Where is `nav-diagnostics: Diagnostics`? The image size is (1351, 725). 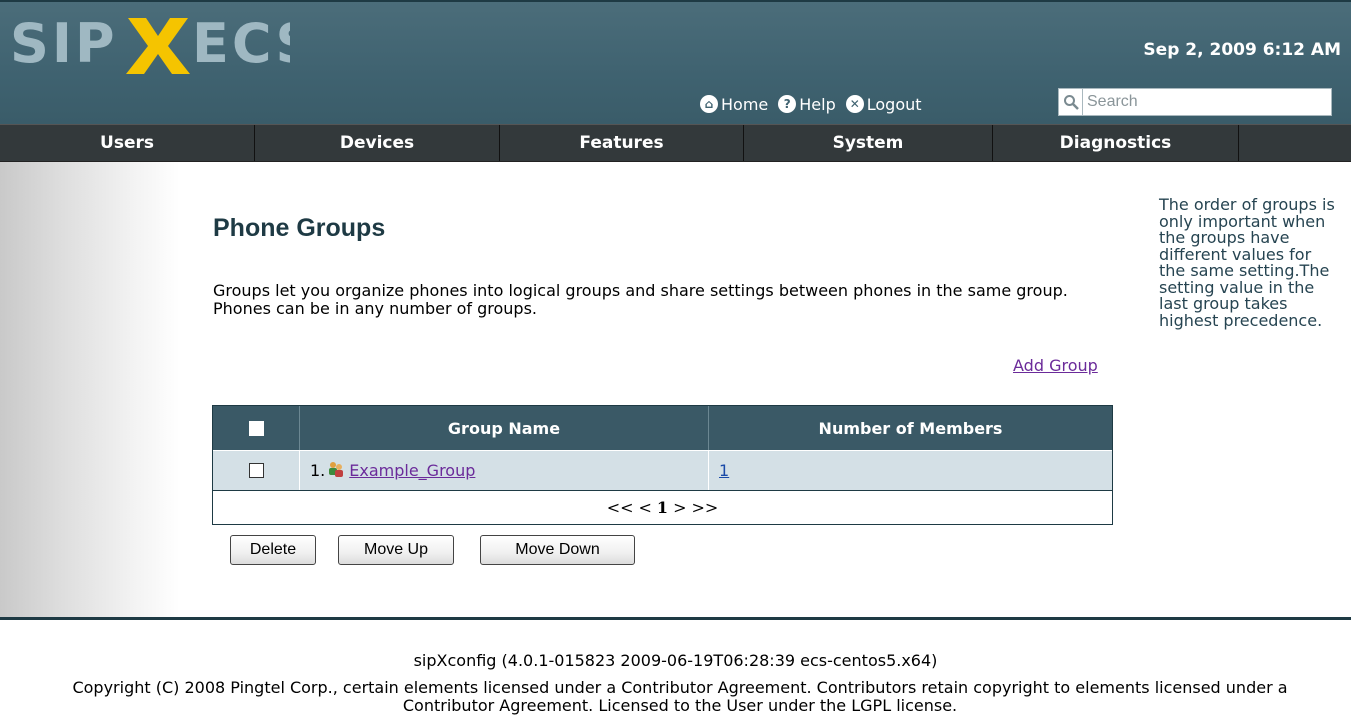 nav-diagnostics: Diagnostics is located at coordinates (1115, 143).